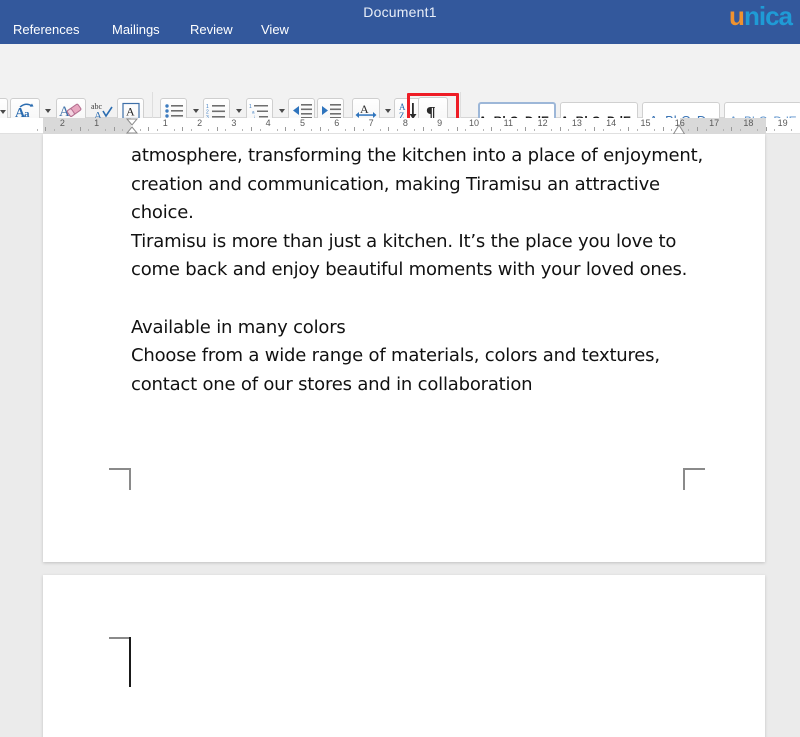  Describe the element at coordinates (239, 111) in the screenshot. I see `numbering-chevron-down-icon` at that location.